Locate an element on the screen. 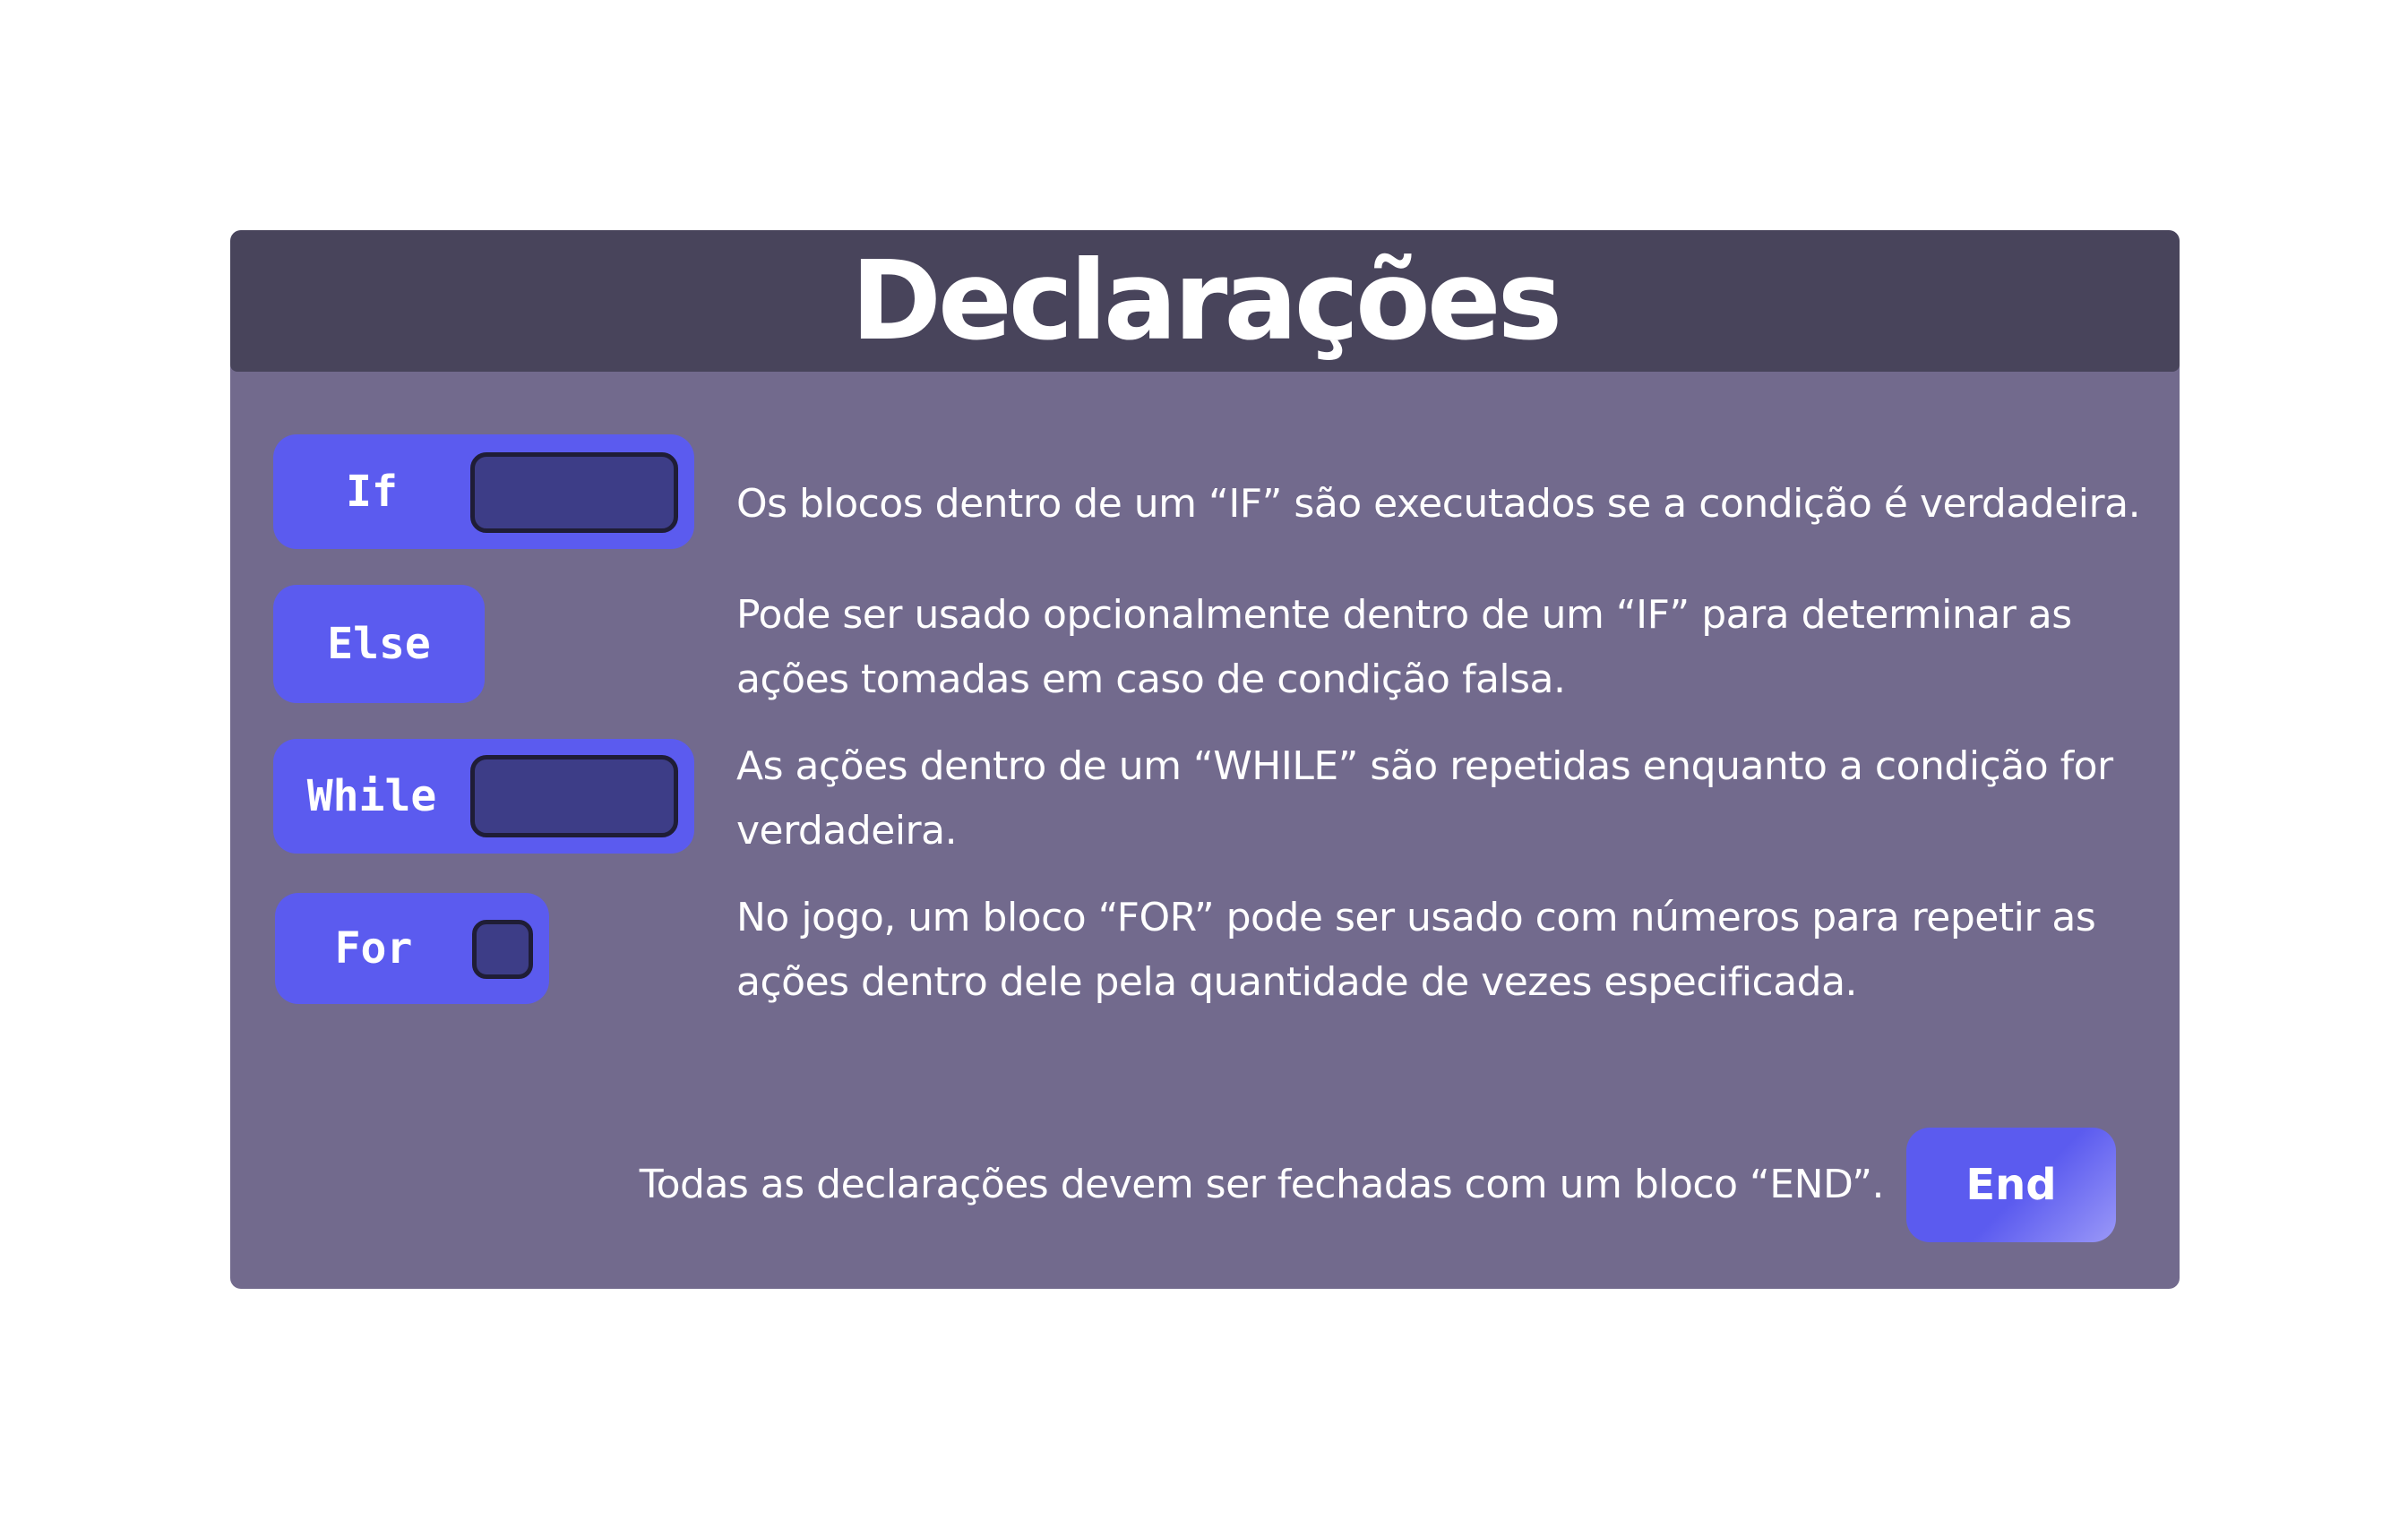 The image size is (2408, 1519). if-condition-slot is located at coordinates (574, 493).